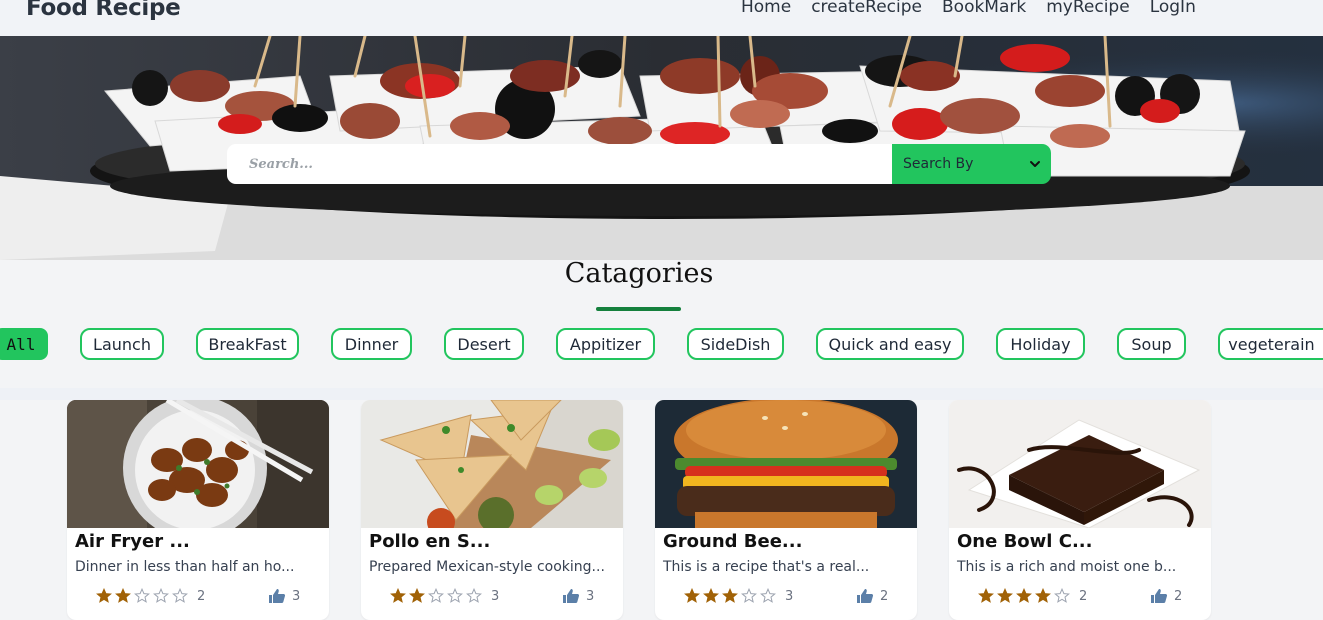  I want to click on categories-underline, so click(638, 309).